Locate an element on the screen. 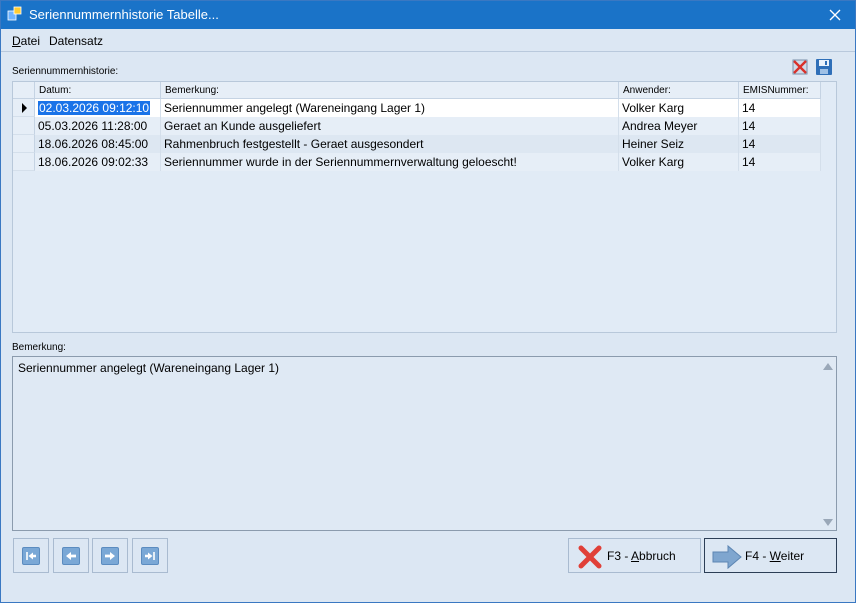  cell-datum-text: 02.03.2026 09:12:10 is located at coordinates (94, 108).